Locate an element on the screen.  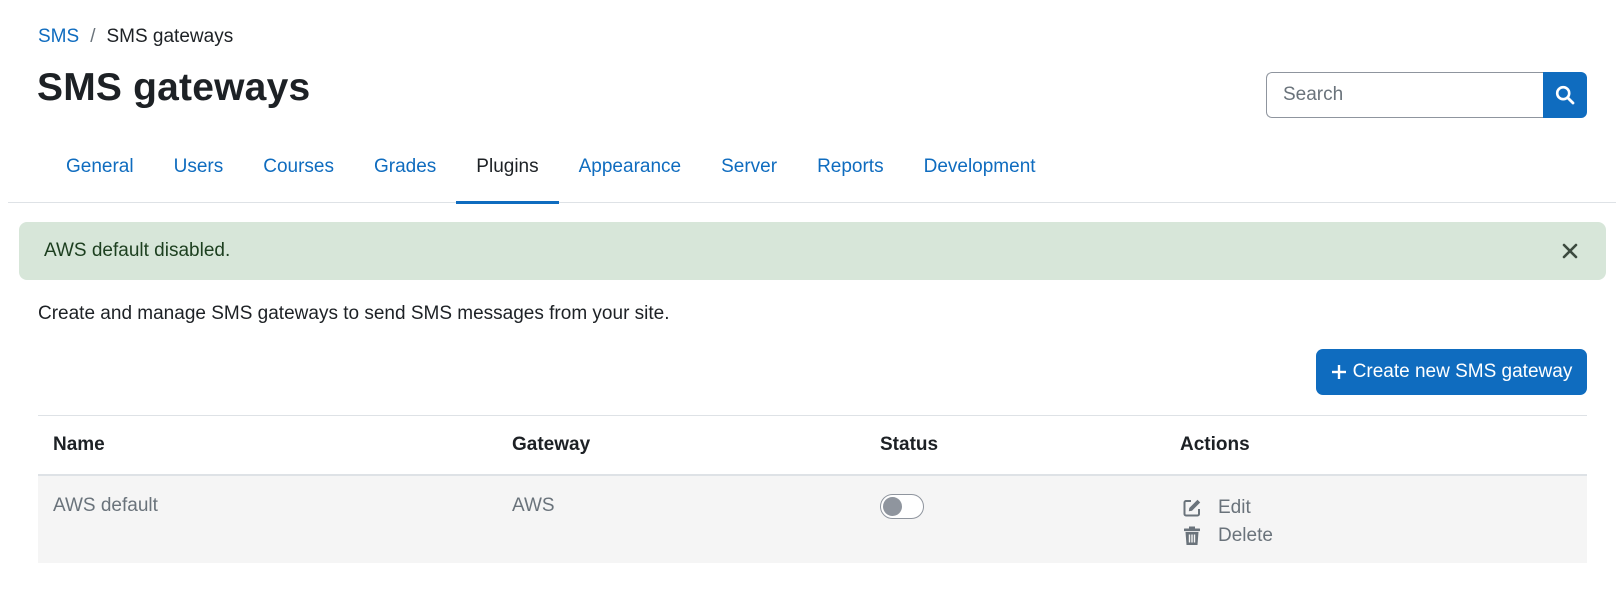
tab-appearance: Appearance is located at coordinates (630, 170).